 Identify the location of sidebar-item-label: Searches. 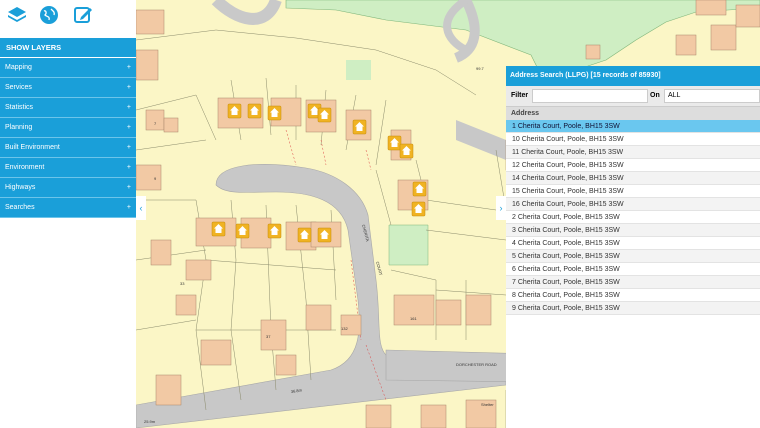
(20, 207).